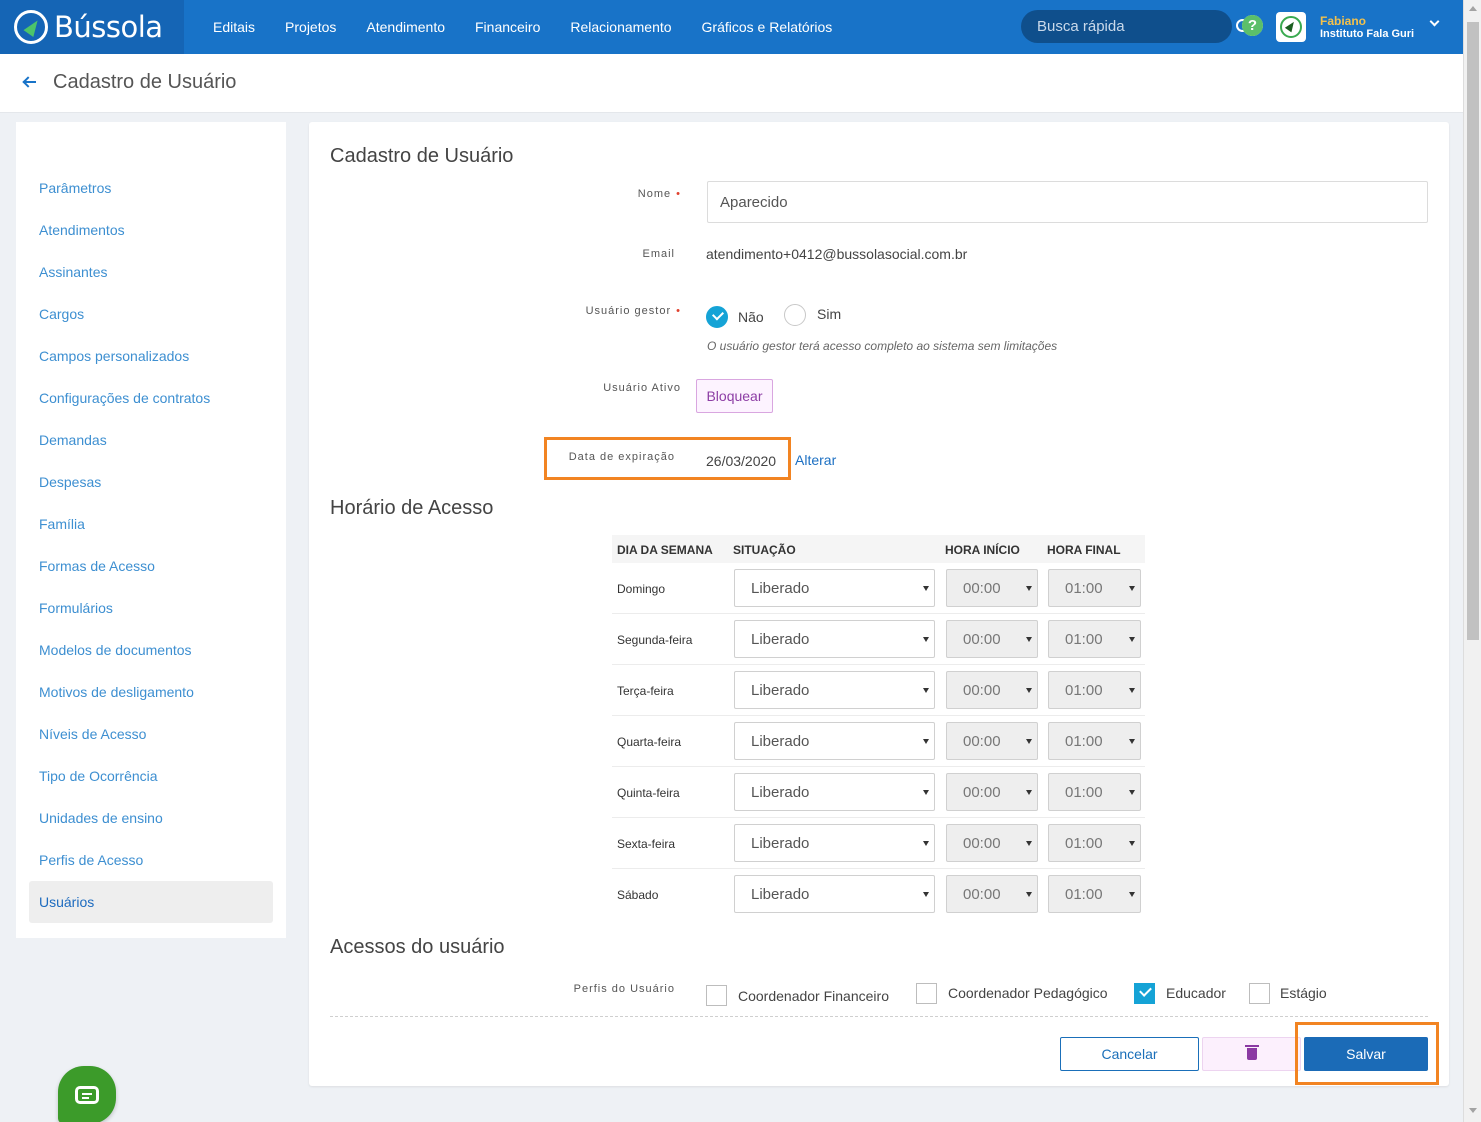 The image size is (1481, 1122). Describe the element at coordinates (717, 317) in the screenshot. I see `gestor-nao-radio` at that location.